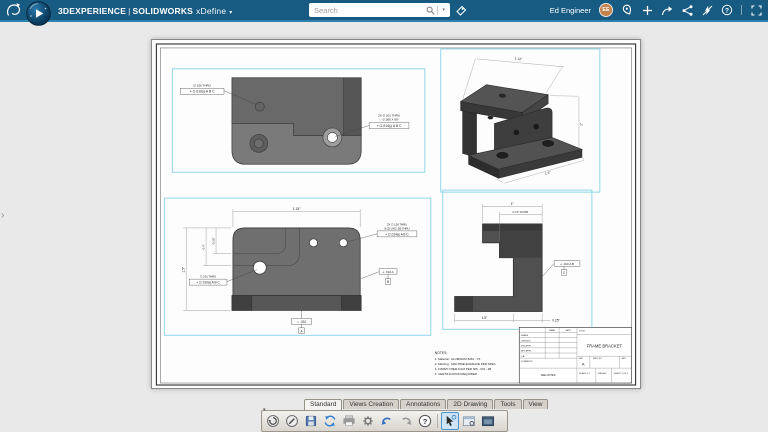  What do you see at coordinates (450, 421) in the screenshot?
I see `select-tool-icon` at bounding box center [450, 421].